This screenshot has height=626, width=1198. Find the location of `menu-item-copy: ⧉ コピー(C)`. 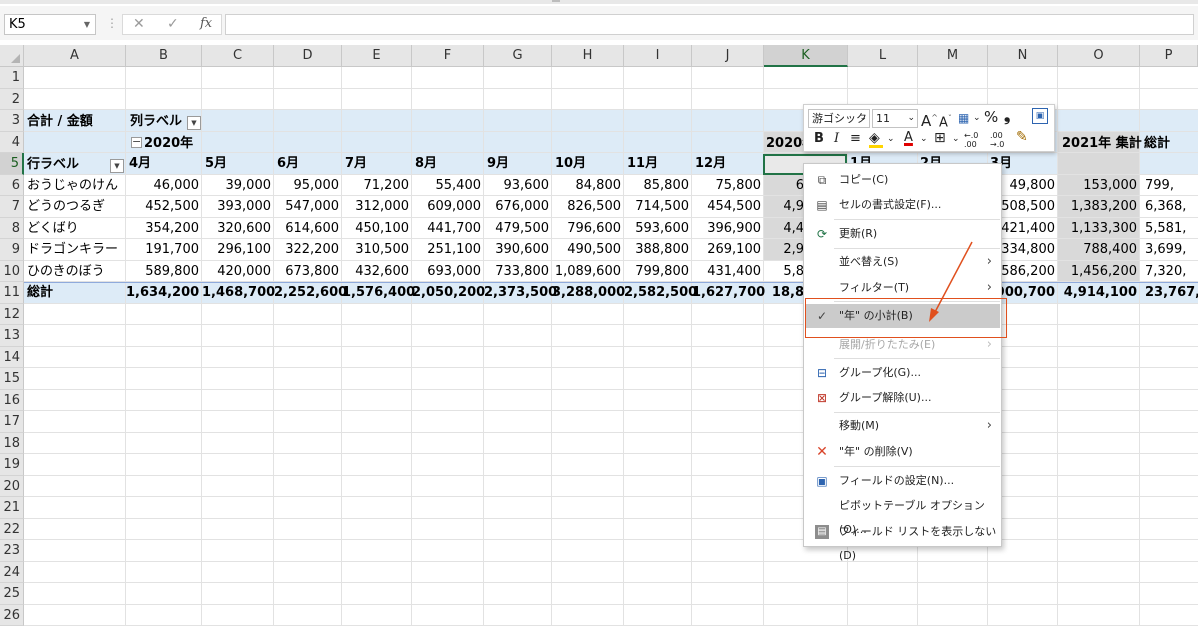

menu-item-copy: ⧉ コピー(C) is located at coordinates (902, 180).